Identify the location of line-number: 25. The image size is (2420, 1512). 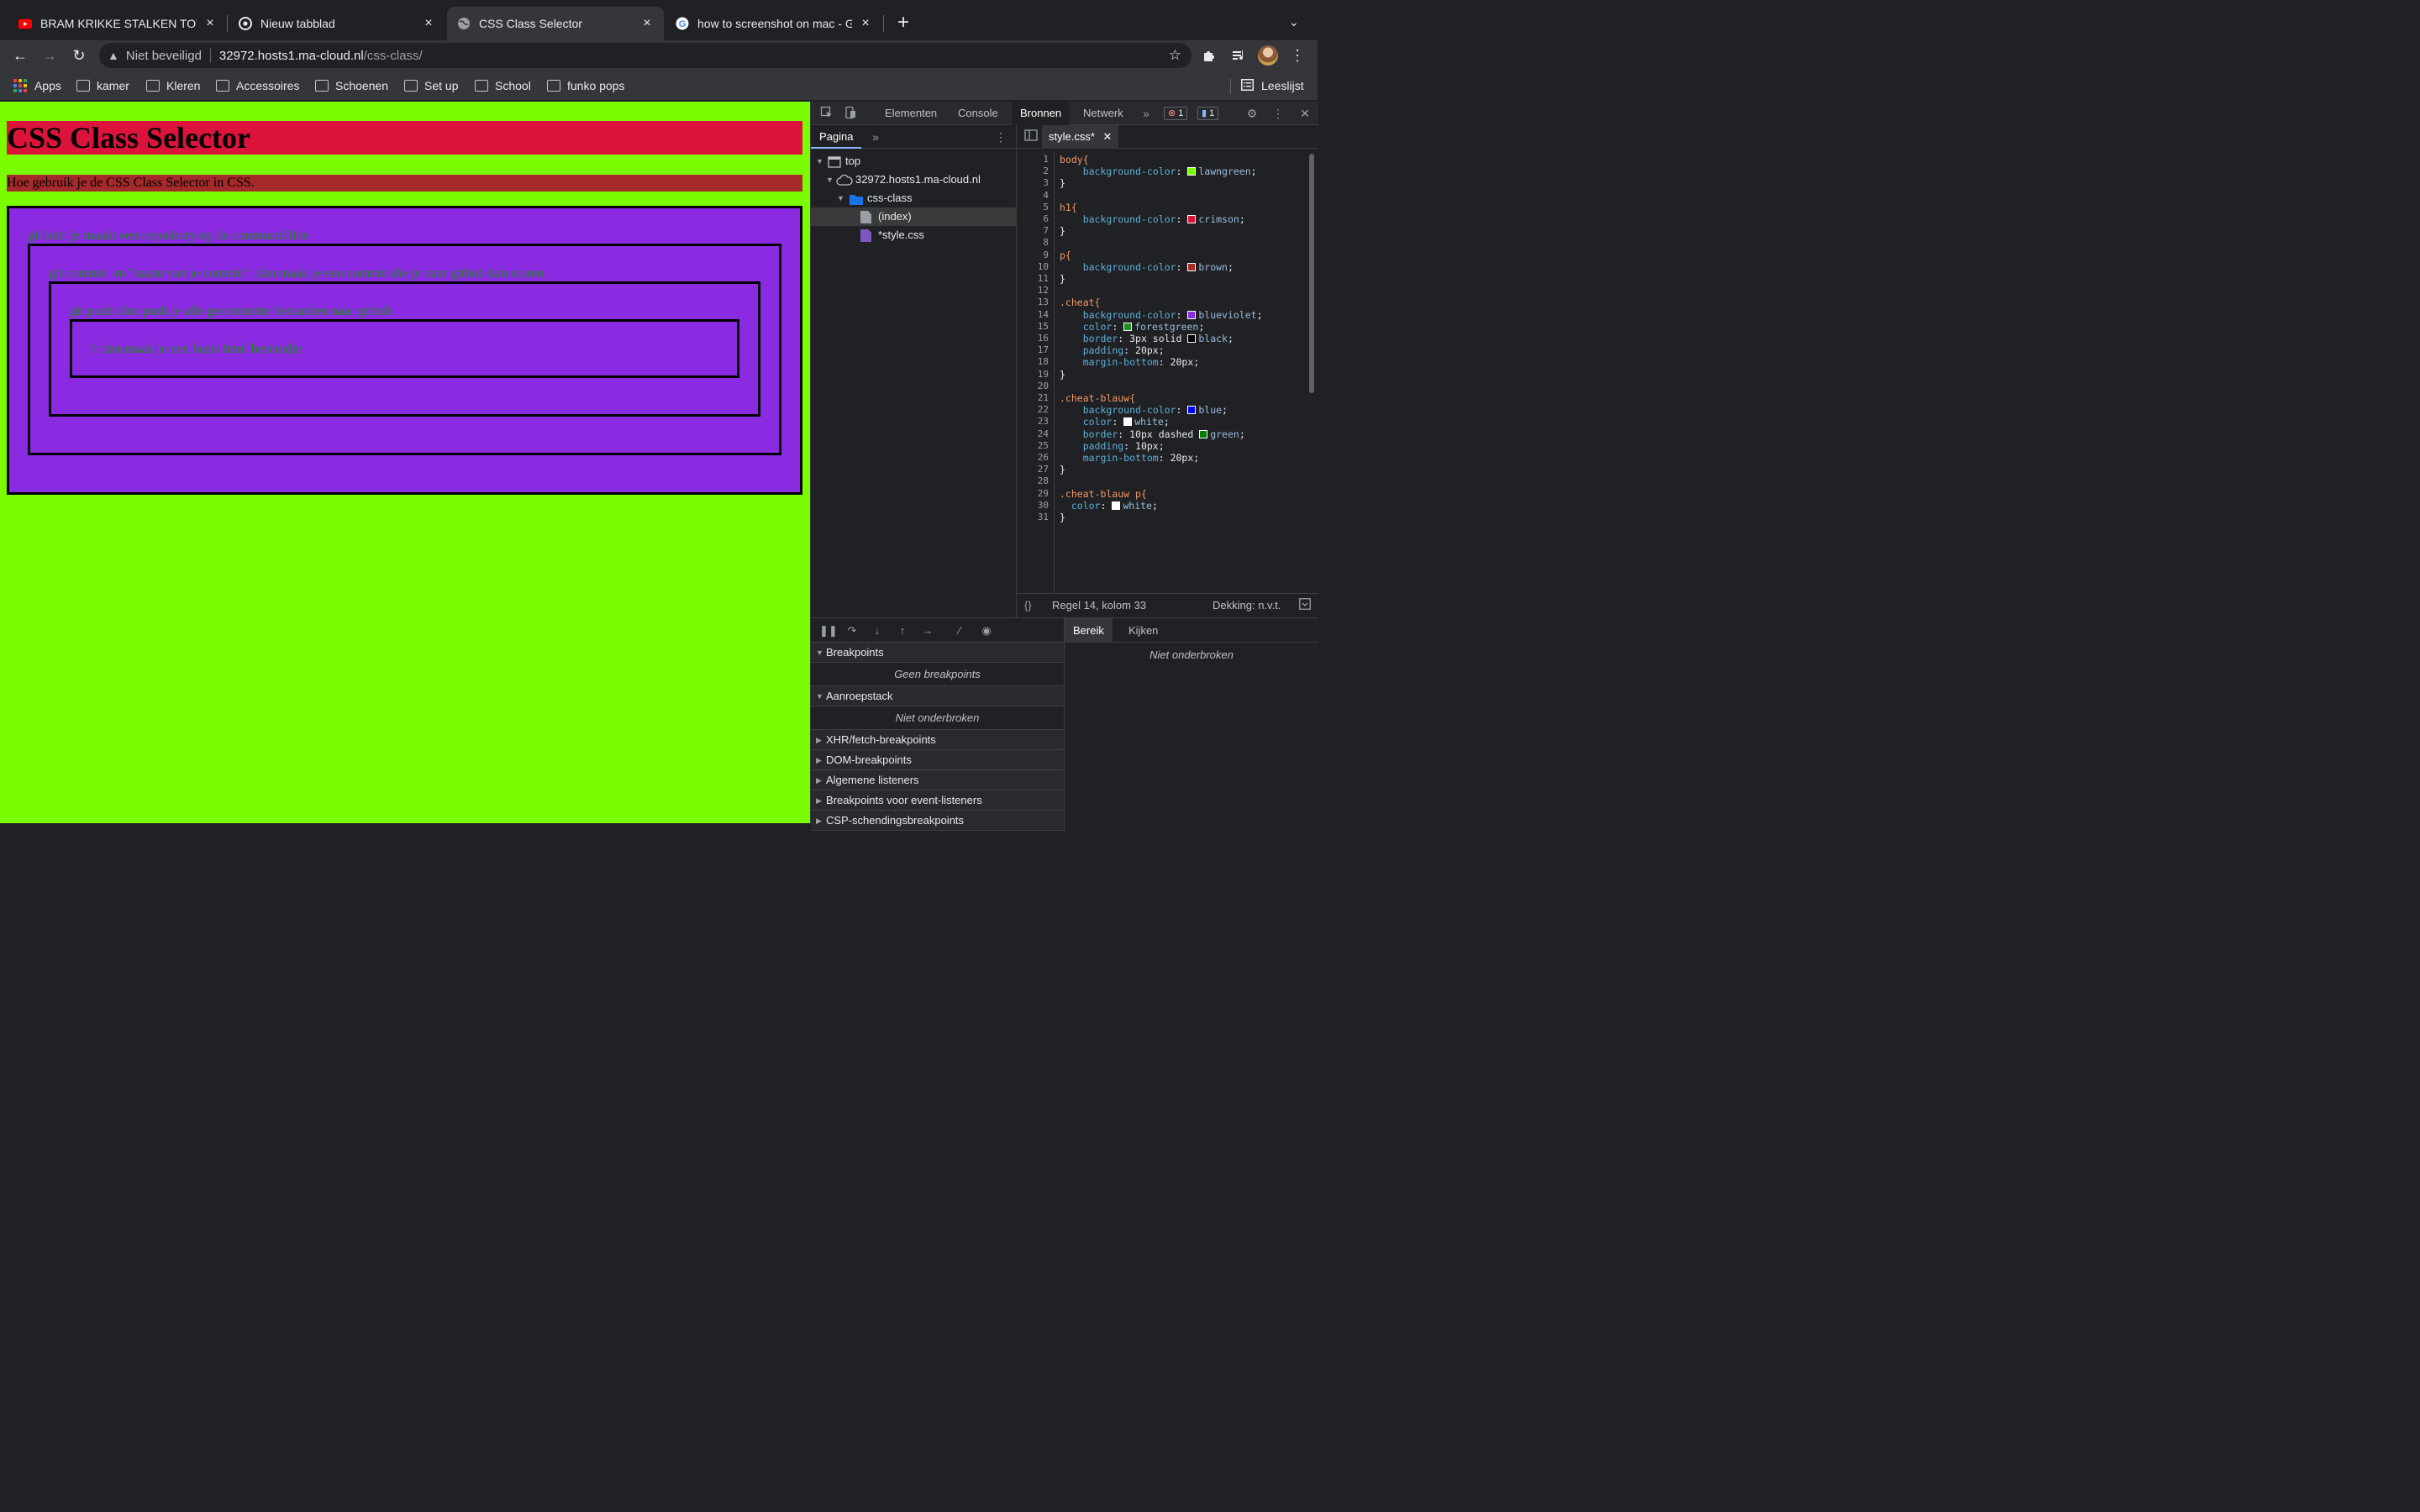
(1043, 446).